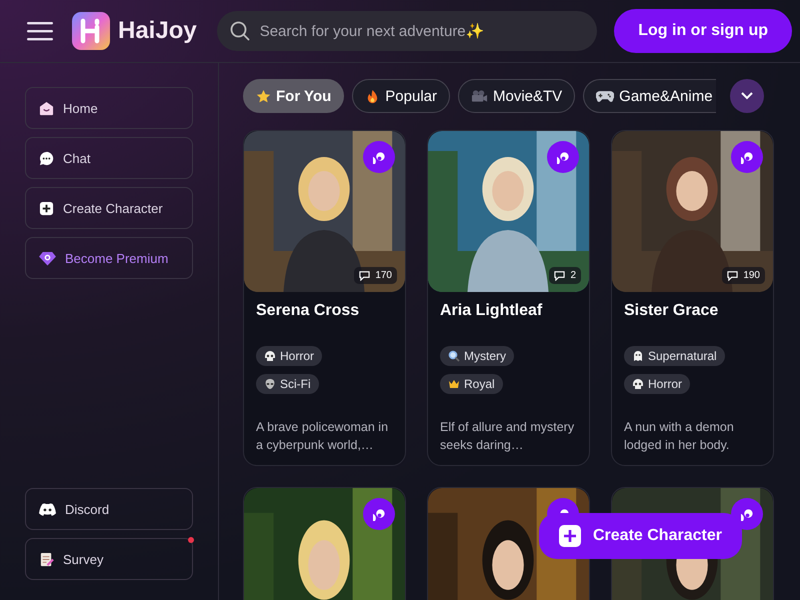  I want to click on menu-icon, so click(40, 31).